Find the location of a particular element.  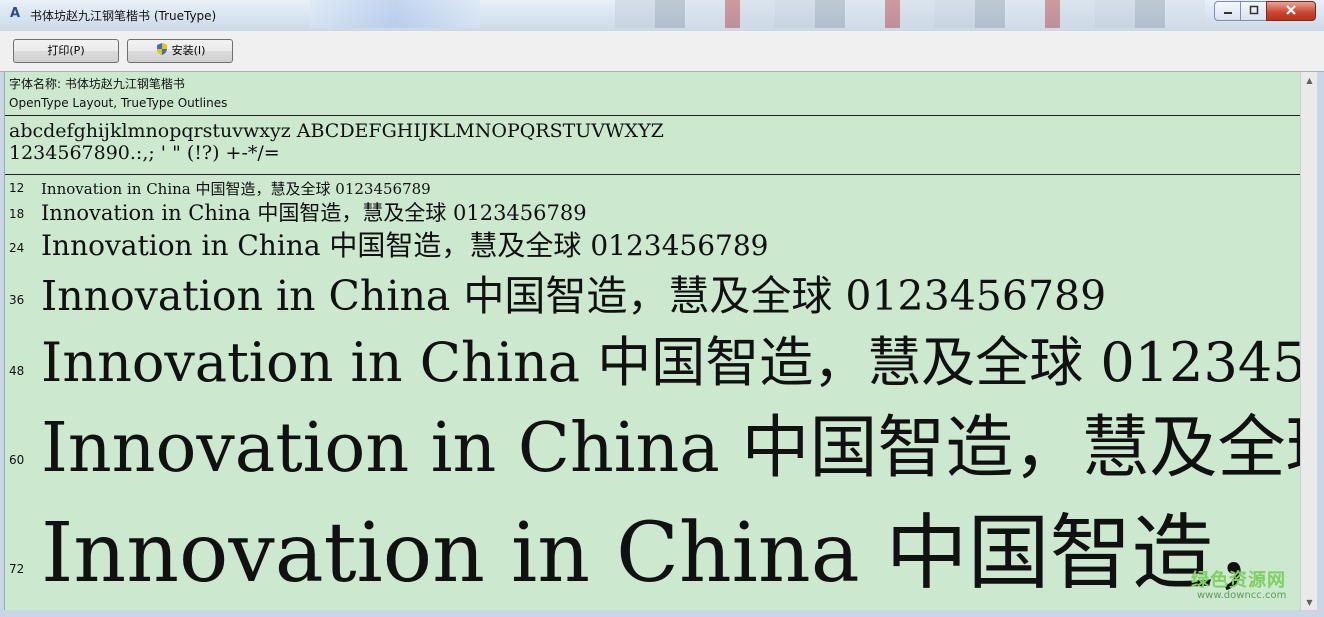

install-button-label: 安装(I) is located at coordinates (188, 50).